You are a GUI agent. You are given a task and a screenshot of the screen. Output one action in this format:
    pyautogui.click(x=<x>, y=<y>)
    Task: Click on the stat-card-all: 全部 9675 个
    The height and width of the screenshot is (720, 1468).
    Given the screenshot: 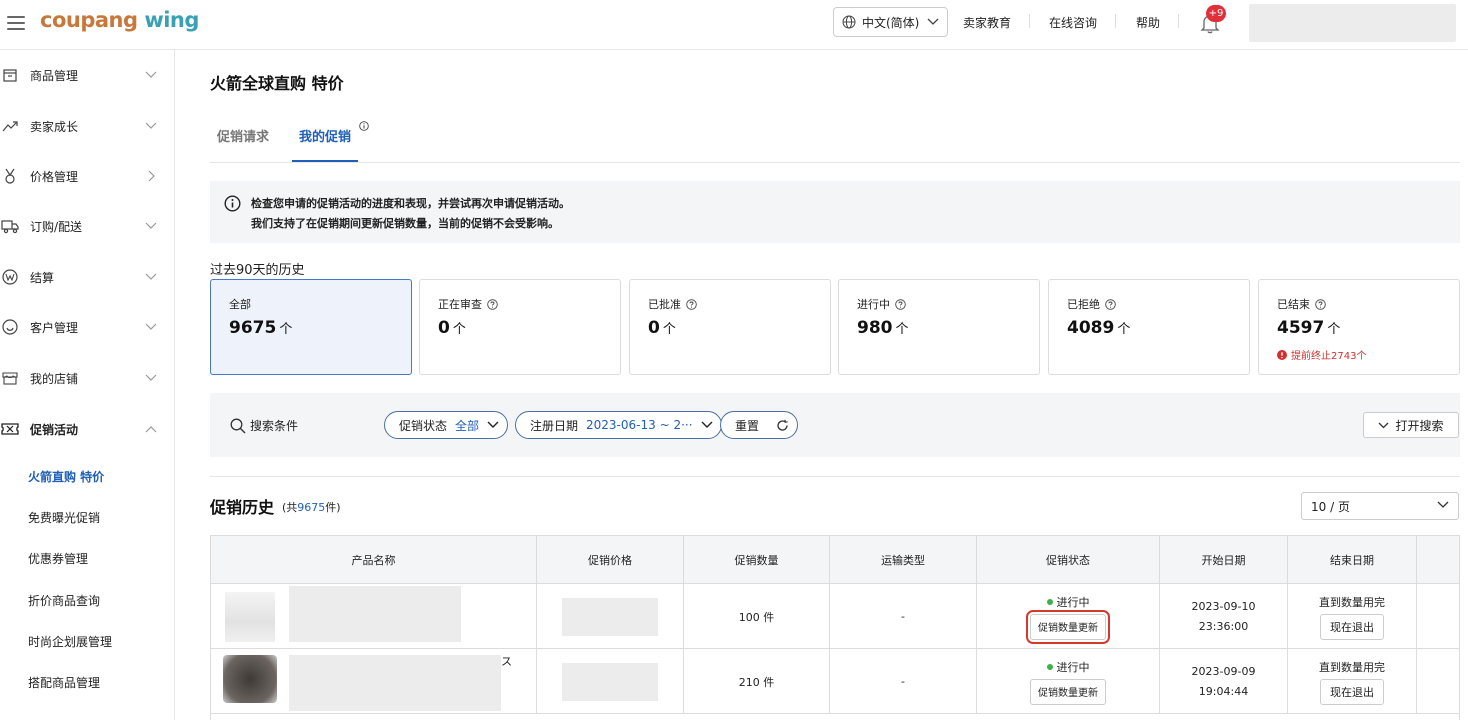 What is the action you would take?
    pyautogui.click(x=311, y=327)
    